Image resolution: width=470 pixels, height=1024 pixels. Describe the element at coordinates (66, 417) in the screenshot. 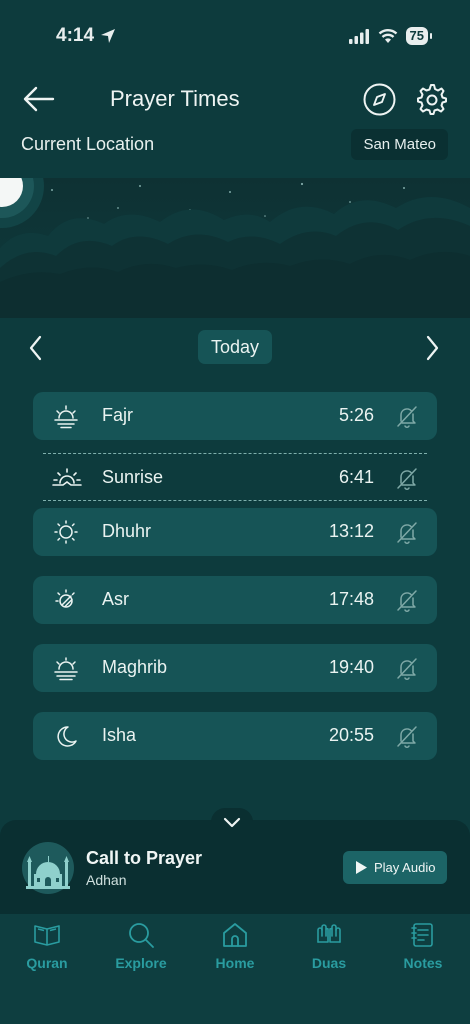

I see `fajr-icon` at that location.